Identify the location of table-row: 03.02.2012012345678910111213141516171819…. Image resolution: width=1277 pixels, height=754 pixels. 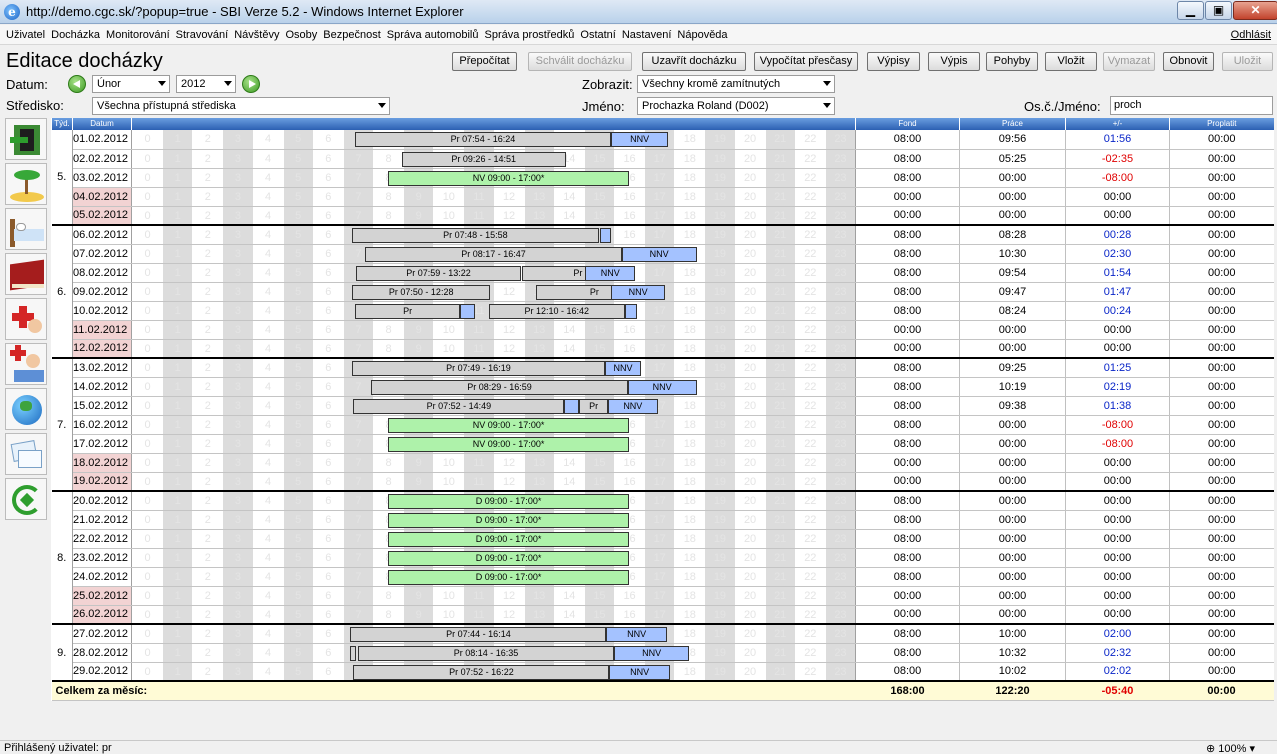
(663, 178).